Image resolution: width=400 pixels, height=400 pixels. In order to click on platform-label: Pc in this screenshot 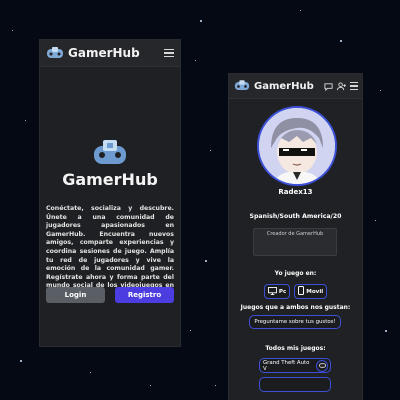, I will do `click(282, 291)`.